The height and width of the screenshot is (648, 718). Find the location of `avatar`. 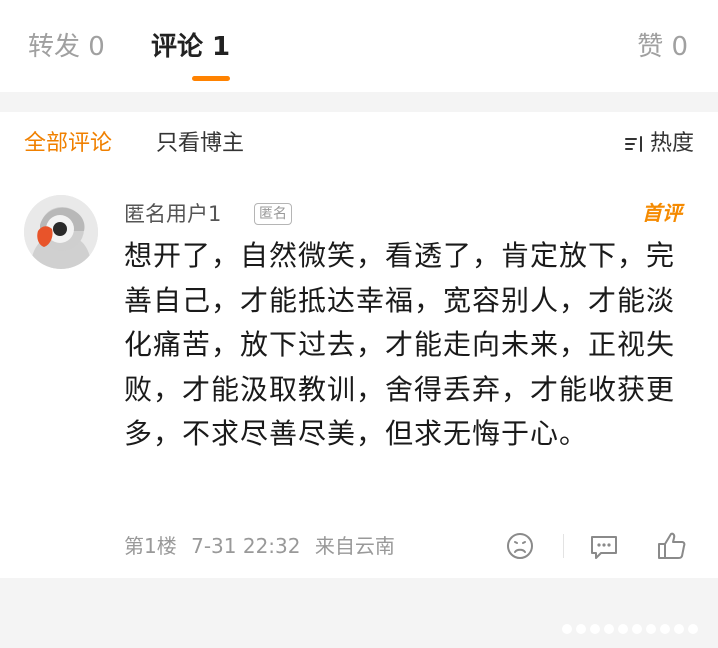

avatar is located at coordinates (61, 232).